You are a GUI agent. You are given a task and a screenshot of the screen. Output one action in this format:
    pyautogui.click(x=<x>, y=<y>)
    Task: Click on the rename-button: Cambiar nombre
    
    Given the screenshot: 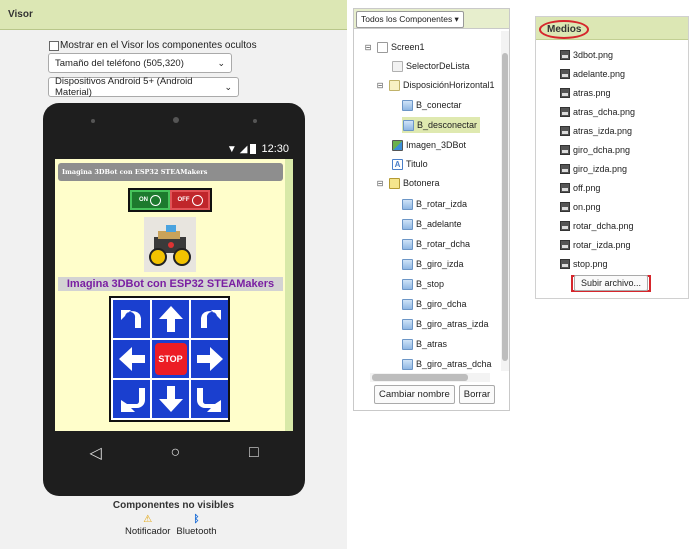 What is the action you would take?
    pyautogui.click(x=414, y=394)
    